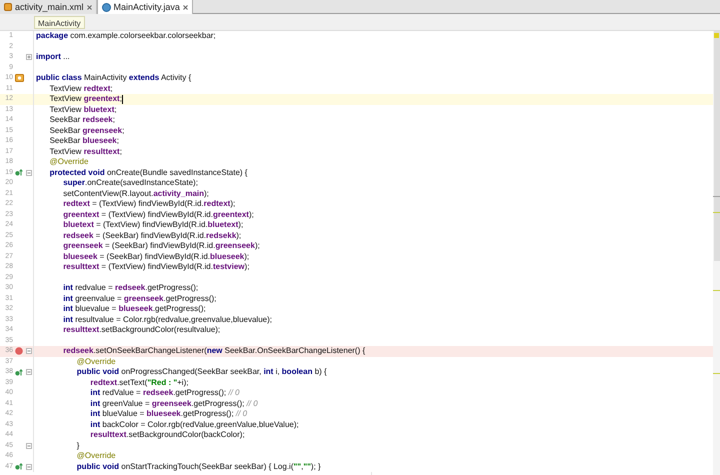 This screenshot has height=475, width=720. I want to click on breadcrumb: MainActivity, so click(59, 22).